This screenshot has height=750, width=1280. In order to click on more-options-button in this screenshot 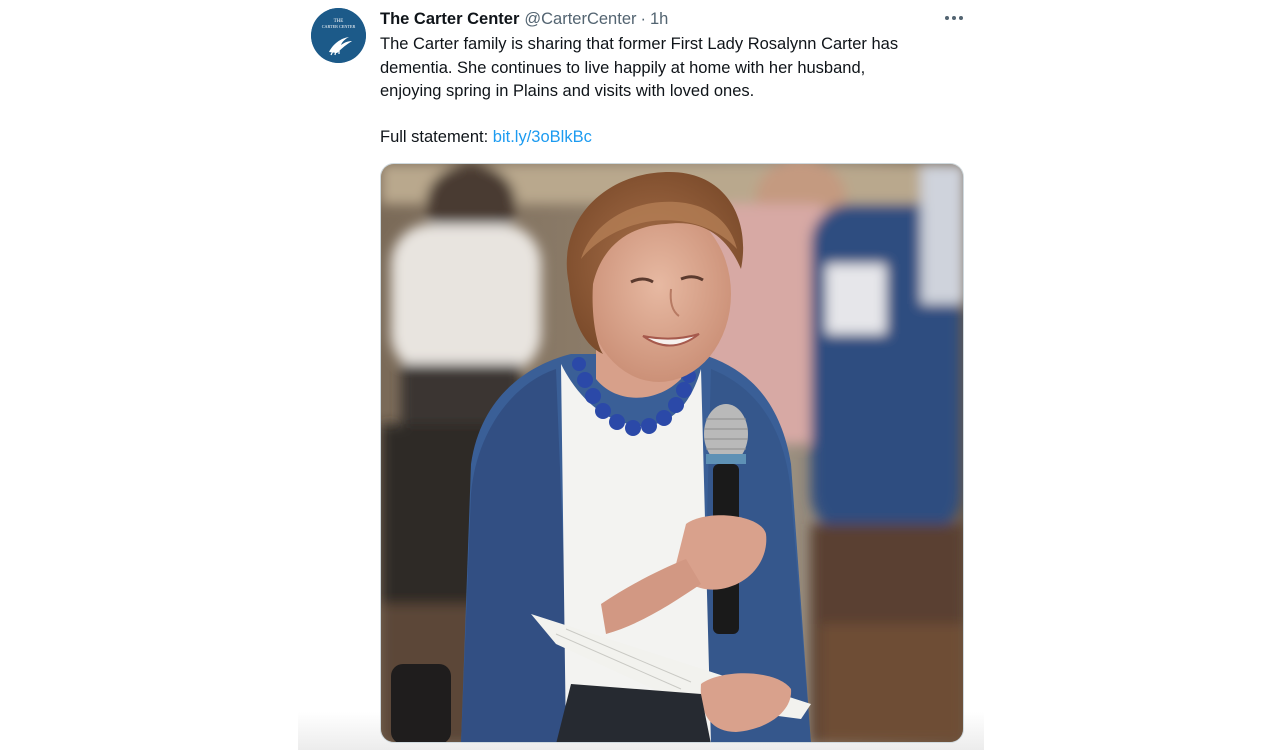, I will do `click(954, 18)`.